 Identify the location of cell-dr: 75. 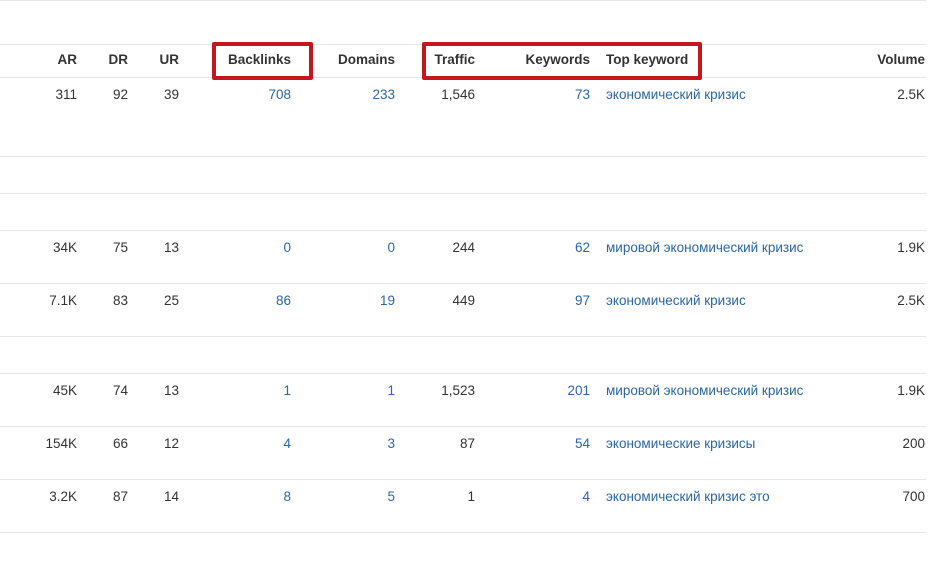
(120, 247).